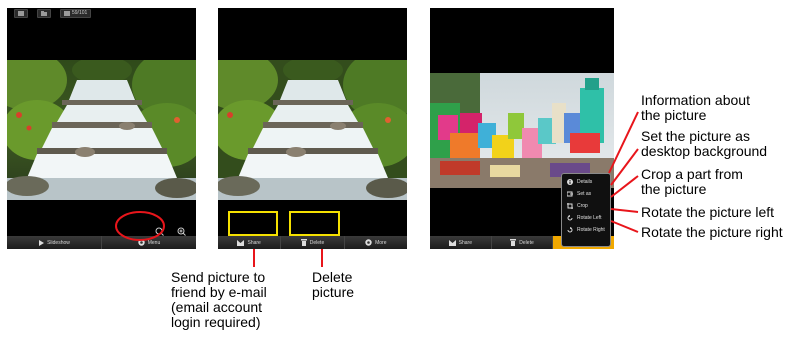 This screenshot has height=340, width=810. What do you see at coordinates (219, 292) in the screenshot?
I see `annotation-line: friend by e-mail` at bounding box center [219, 292].